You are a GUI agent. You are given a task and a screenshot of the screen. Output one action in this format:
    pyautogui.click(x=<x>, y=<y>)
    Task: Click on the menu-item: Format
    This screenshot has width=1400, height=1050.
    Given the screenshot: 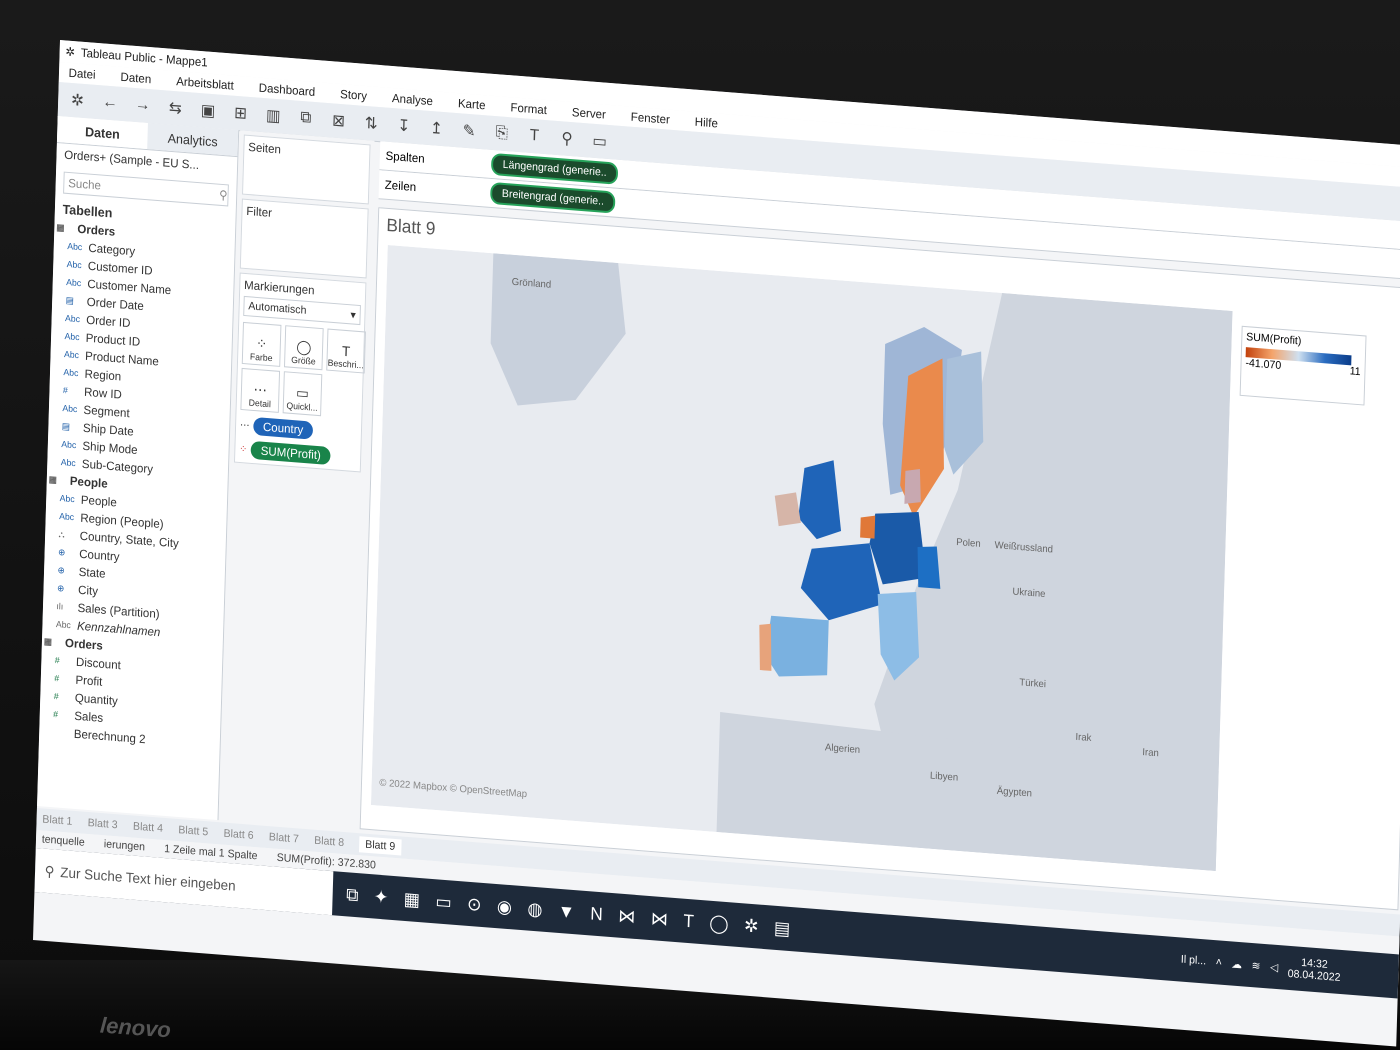 What is the action you would take?
    pyautogui.click(x=528, y=108)
    